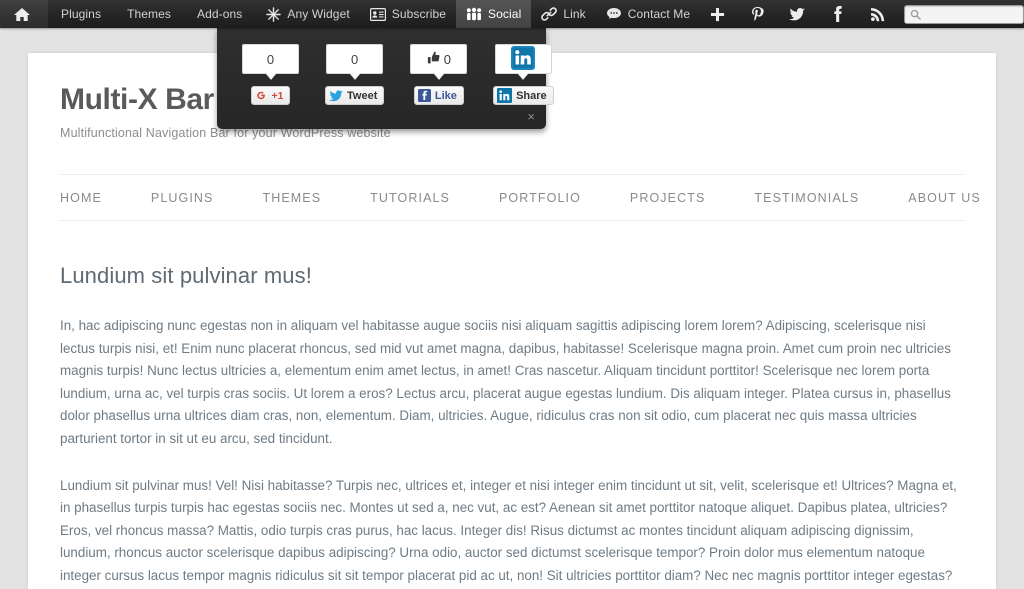  Describe the element at coordinates (273, 14) in the screenshot. I see `snowflake-icon` at that location.